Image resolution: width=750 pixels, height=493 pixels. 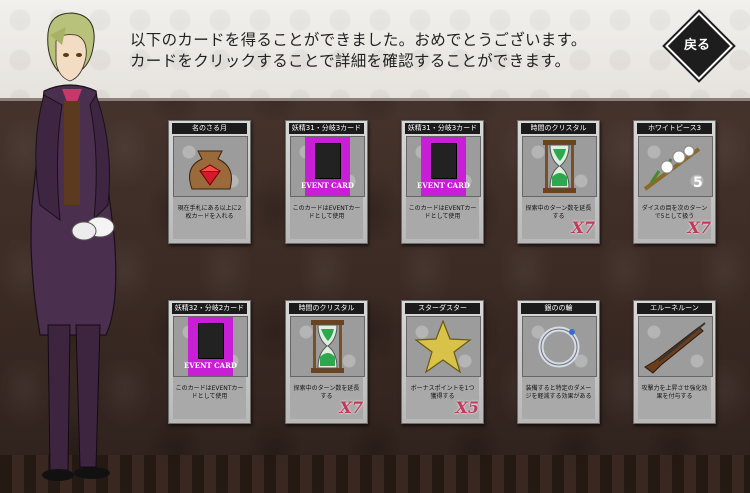 I want to click on message-line-2: カードをクリックすることで詳細を確認することができます。, so click(x=350, y=61).